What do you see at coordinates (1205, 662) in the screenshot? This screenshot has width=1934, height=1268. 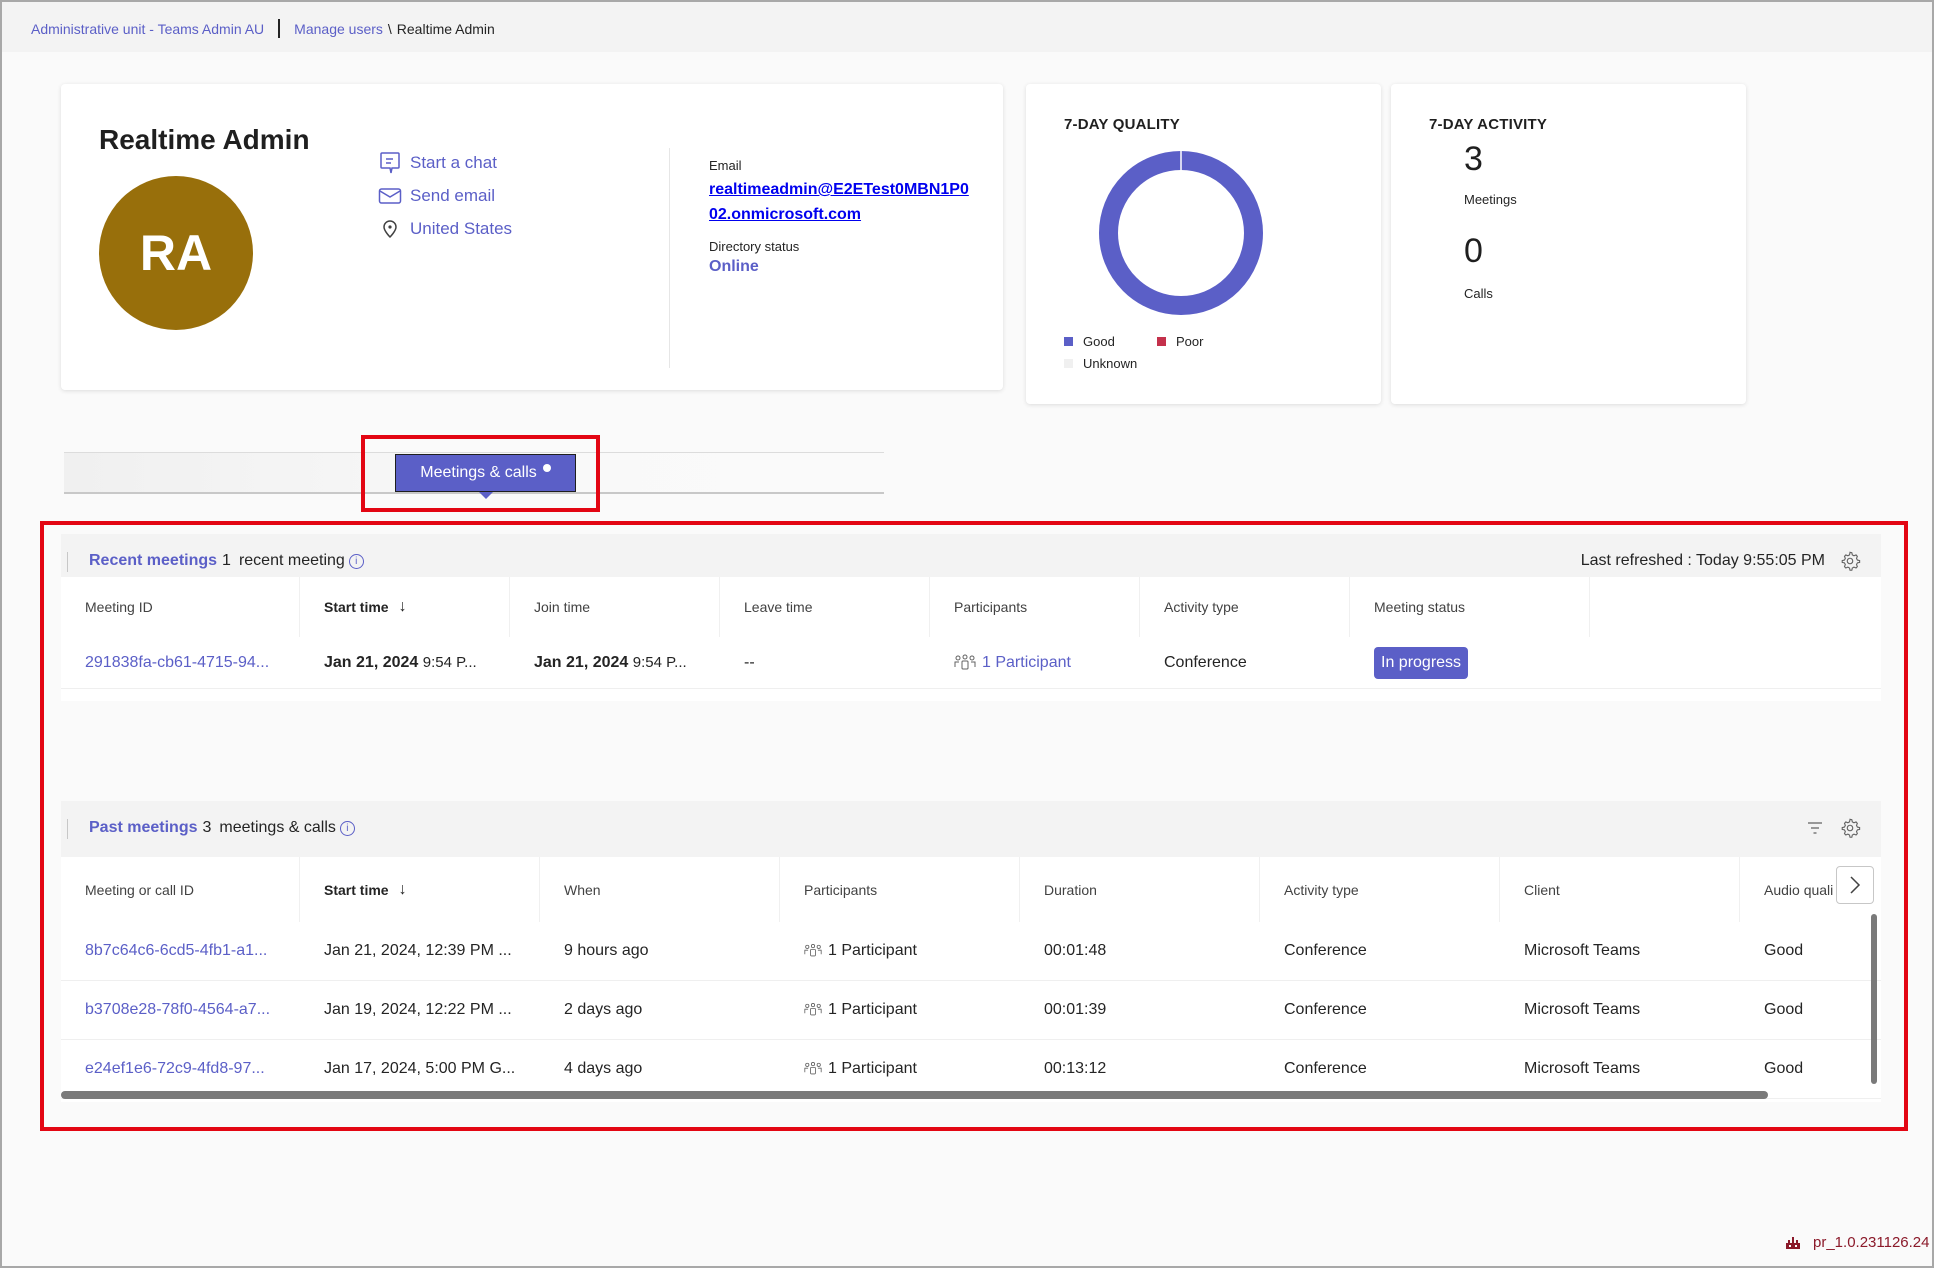 I see `activity-type-cell: Conference` at bounding box center [1205, 662].